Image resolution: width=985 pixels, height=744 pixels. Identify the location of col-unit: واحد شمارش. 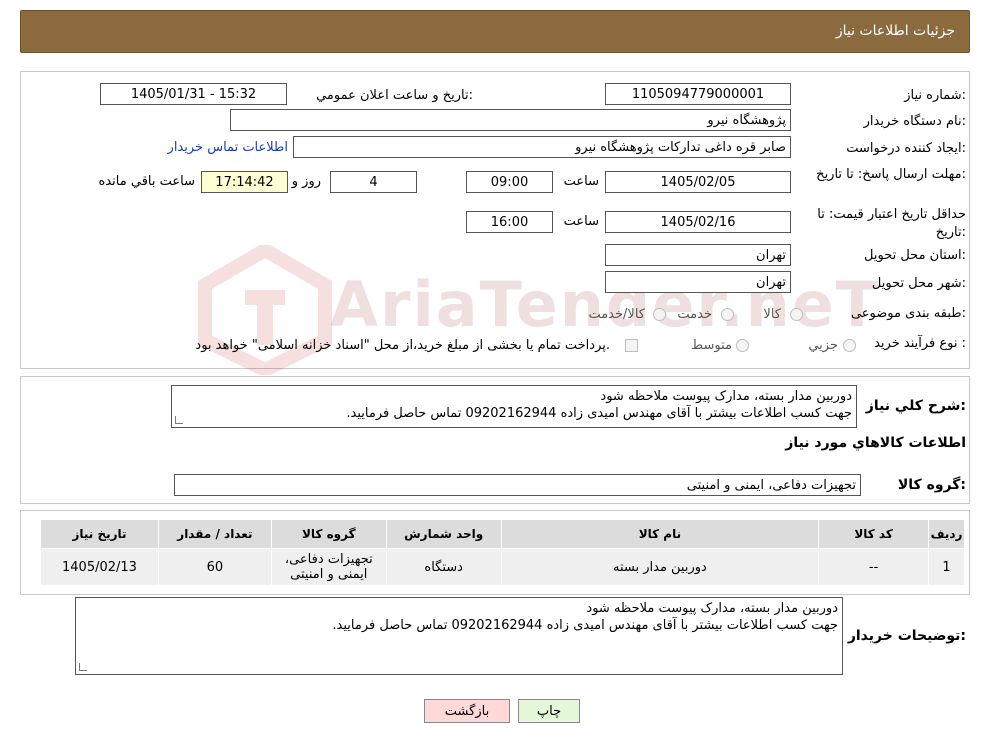
(443, 534).